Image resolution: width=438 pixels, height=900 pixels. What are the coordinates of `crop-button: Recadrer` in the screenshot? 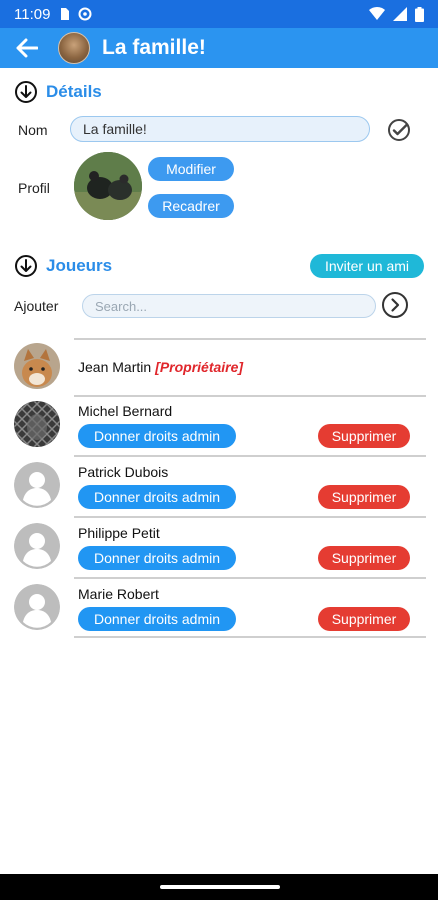 It's located at (191, 206).